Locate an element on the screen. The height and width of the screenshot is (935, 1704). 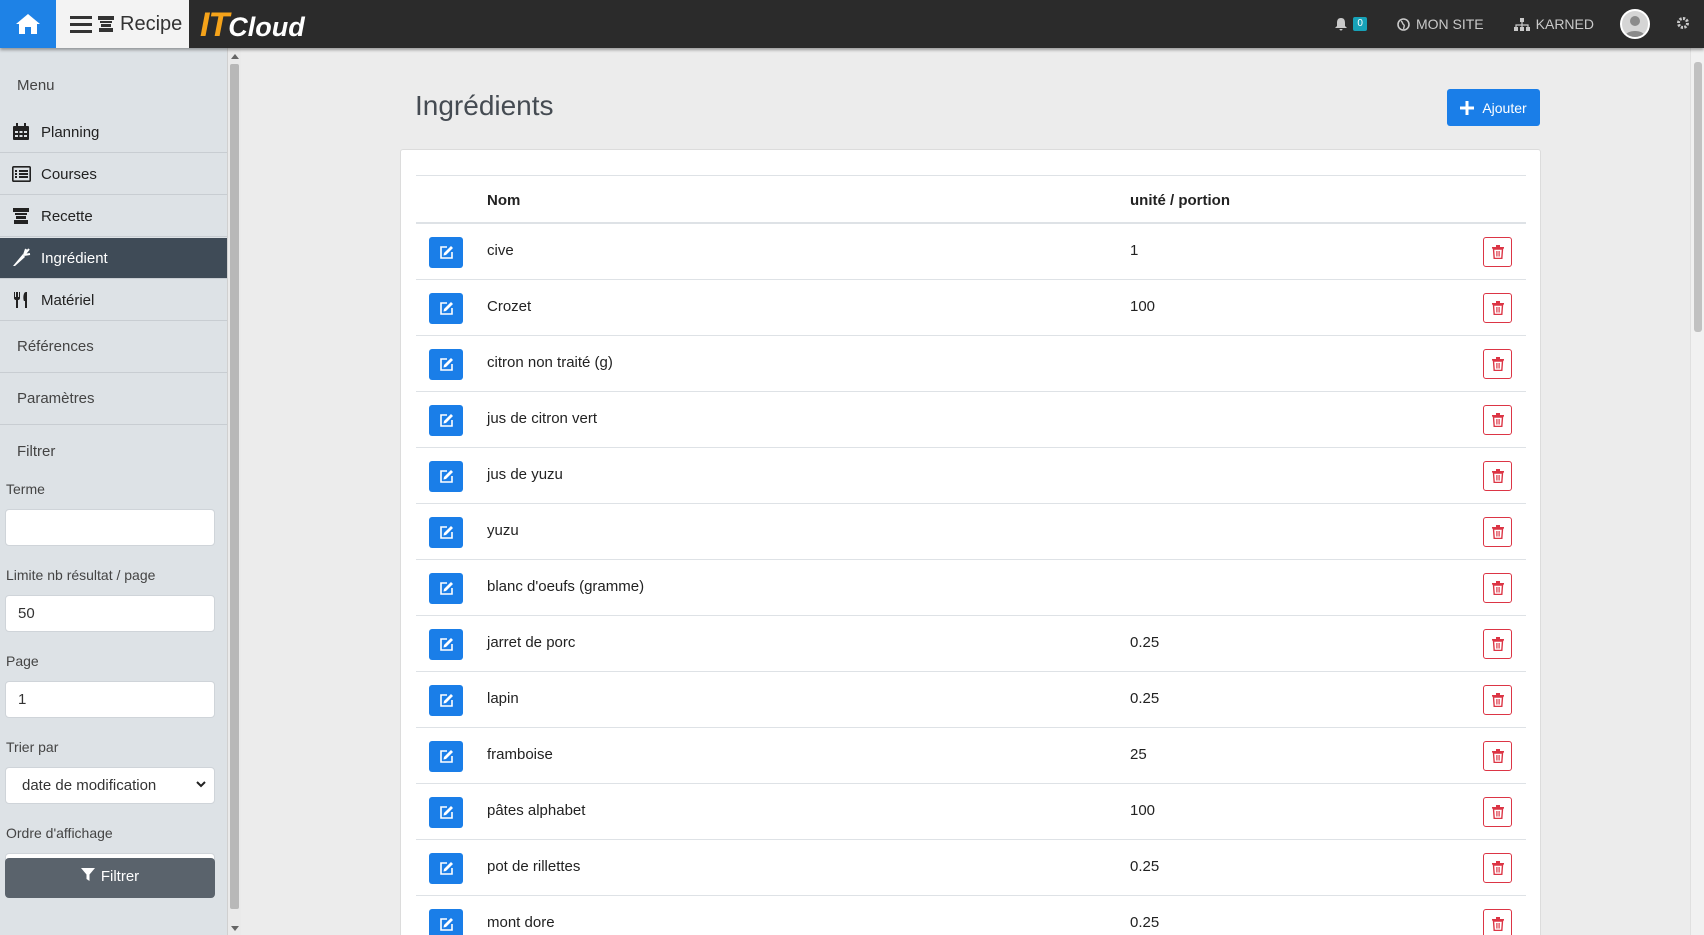
sidebar-scrollbar is located at coordinates (234, 491).